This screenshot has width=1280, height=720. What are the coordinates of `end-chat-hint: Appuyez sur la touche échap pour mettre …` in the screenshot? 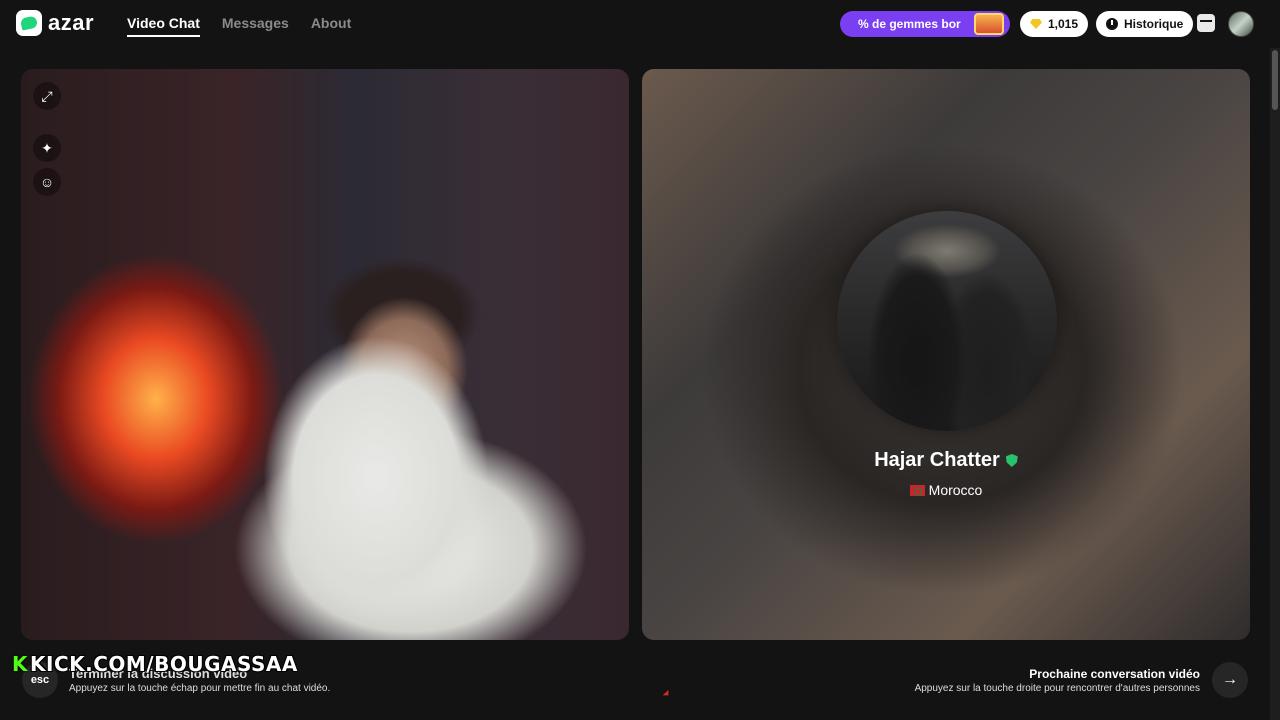 It's located at (200, 688).